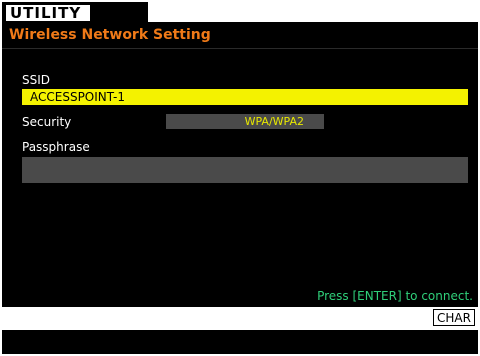 The width and height of the screenshot is (480, 356). I want to click on screen-header: Wireless Network Setting, so click(240, 35).